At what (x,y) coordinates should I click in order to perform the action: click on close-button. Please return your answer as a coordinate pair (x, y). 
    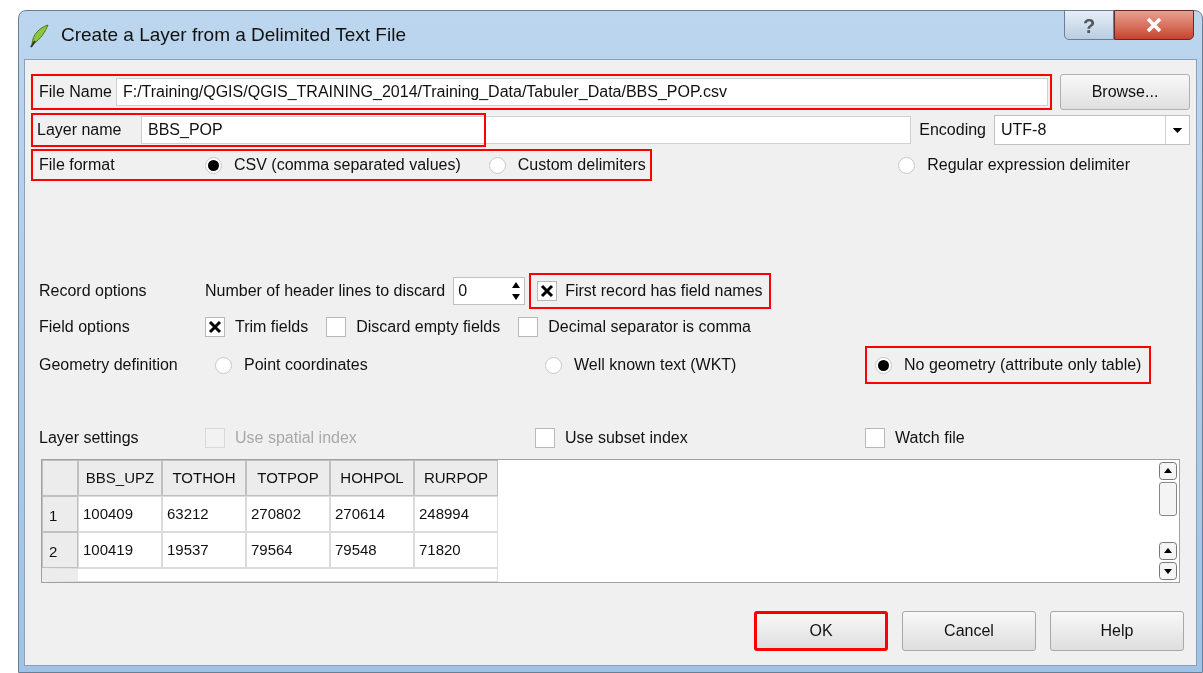
    Looking at the image, I should click on (1154, 25).